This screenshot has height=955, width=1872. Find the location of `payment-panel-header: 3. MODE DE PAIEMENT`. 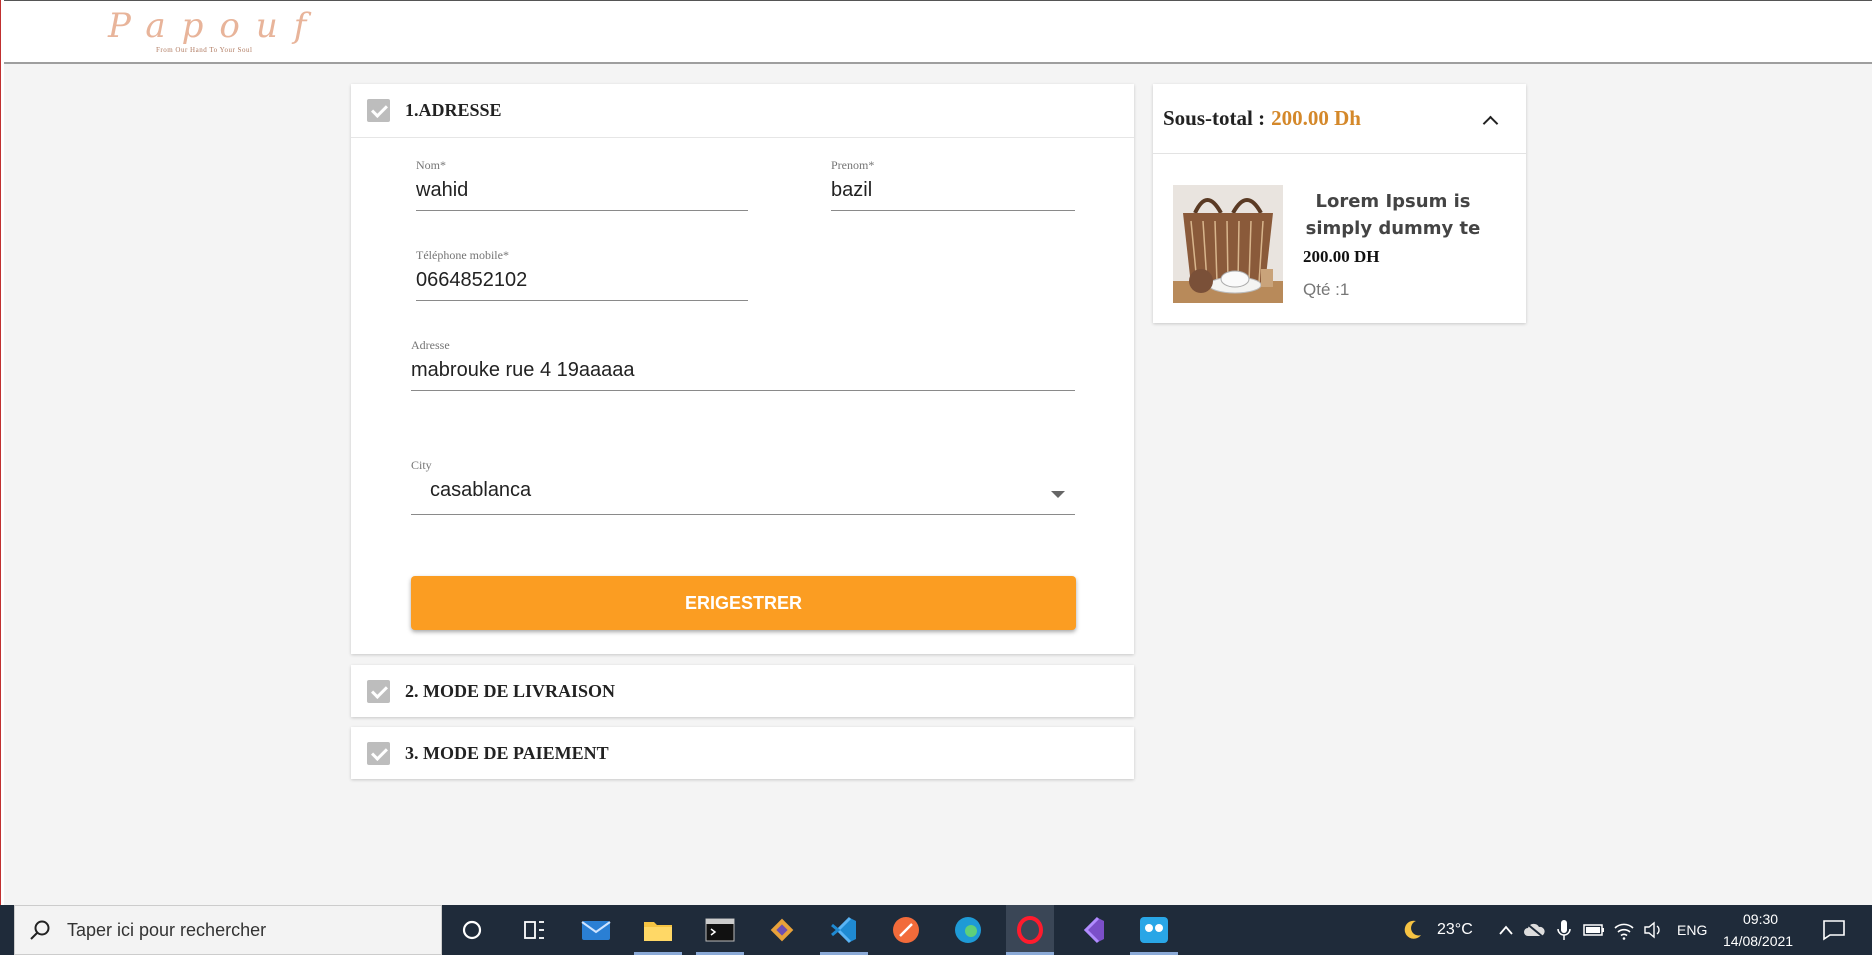

payment-panel-header: 3. MODE DE PAIEMENT is located at coordinates (742, 753).